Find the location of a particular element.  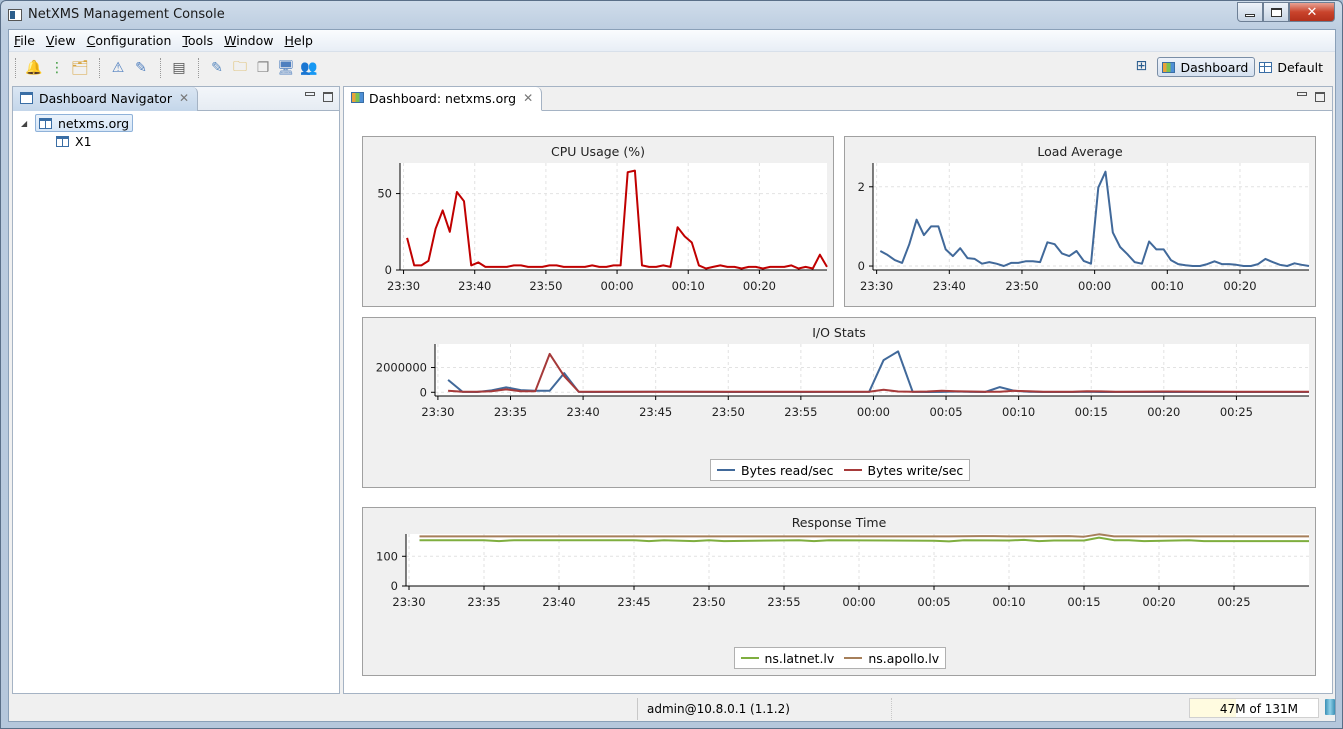

perspective-default-button: Default is located at coordinates (1292, 67).